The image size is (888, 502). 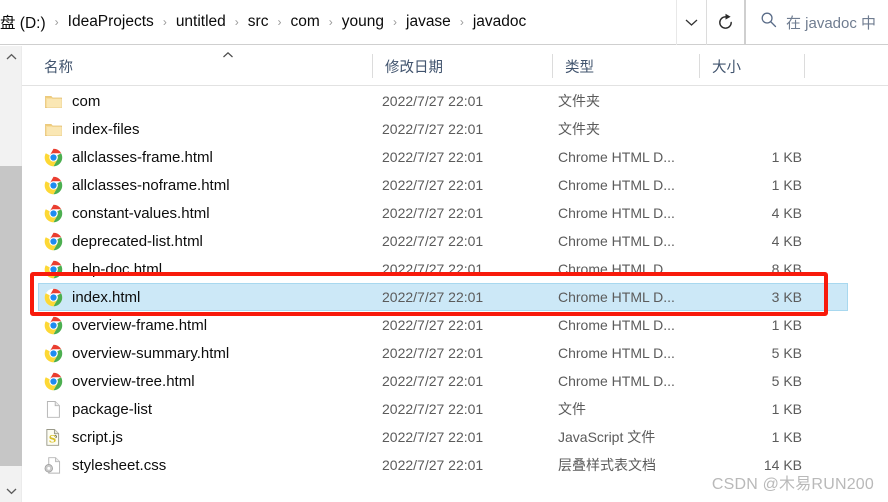 I want to click on cell-name: deprecated-list.html, so click(x=123, y=241).